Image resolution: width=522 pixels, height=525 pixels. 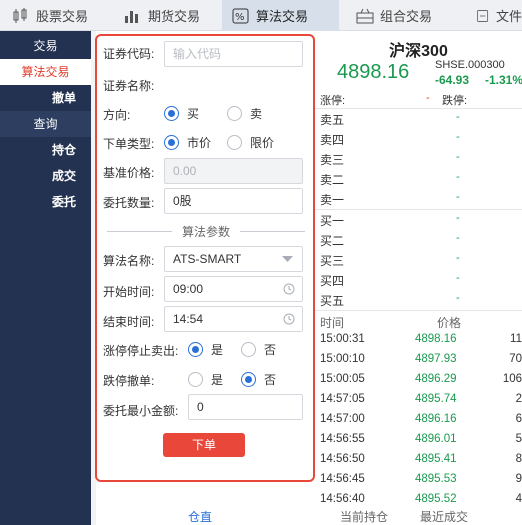 I want to click on tick-time: 15:00:05, so click(x=342, y=379).